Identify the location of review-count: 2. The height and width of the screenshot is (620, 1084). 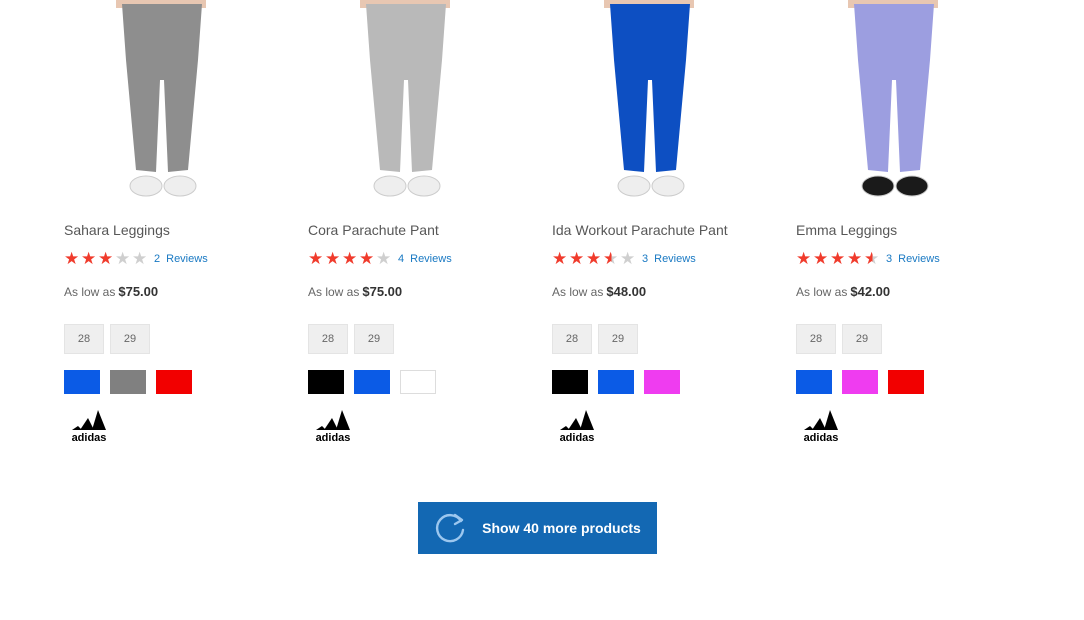
(157, 259).